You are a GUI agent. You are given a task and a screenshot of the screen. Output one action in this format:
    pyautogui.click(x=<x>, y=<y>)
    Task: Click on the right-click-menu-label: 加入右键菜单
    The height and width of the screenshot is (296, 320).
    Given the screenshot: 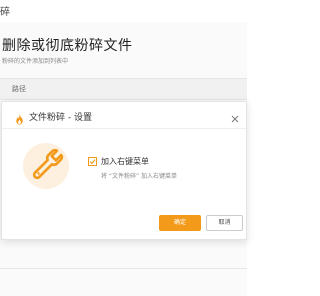 What is the action you would take?
    pyautogui.click(x=125, y=161)
    